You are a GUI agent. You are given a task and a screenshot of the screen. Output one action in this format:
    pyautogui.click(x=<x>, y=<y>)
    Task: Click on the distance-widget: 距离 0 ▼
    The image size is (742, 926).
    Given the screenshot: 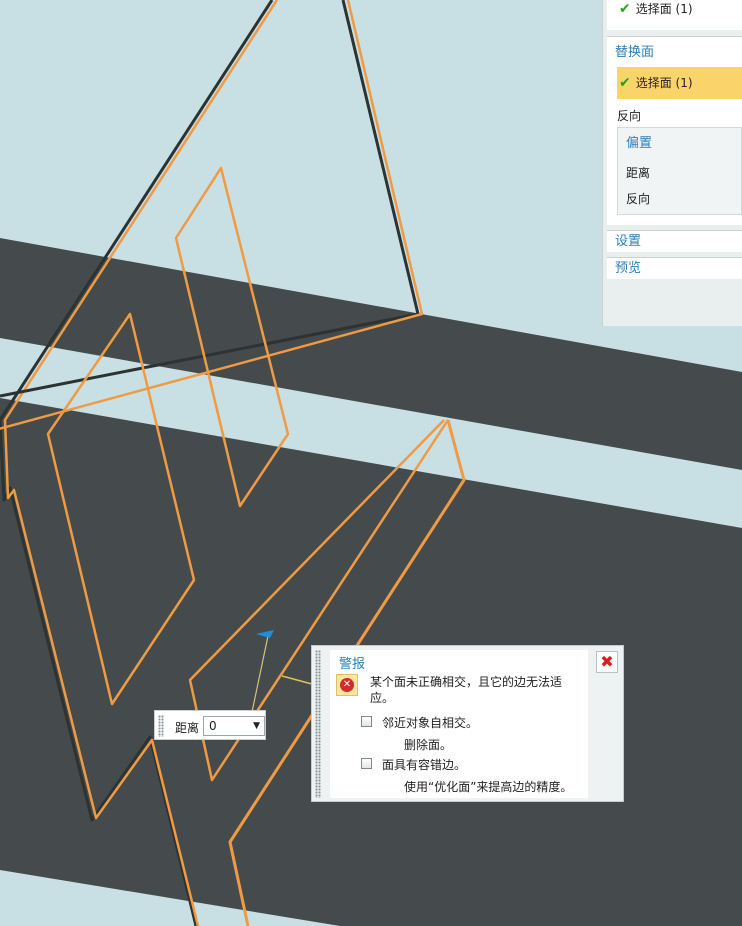 What is the action you would take?
    pyautogui.click(x=210, y=725)
    